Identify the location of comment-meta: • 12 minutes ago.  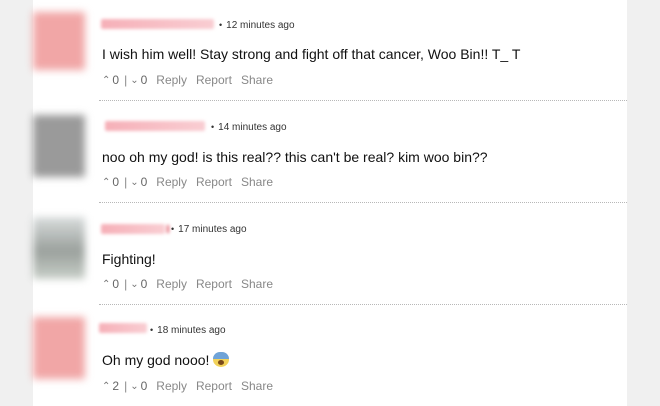
(257, 25).